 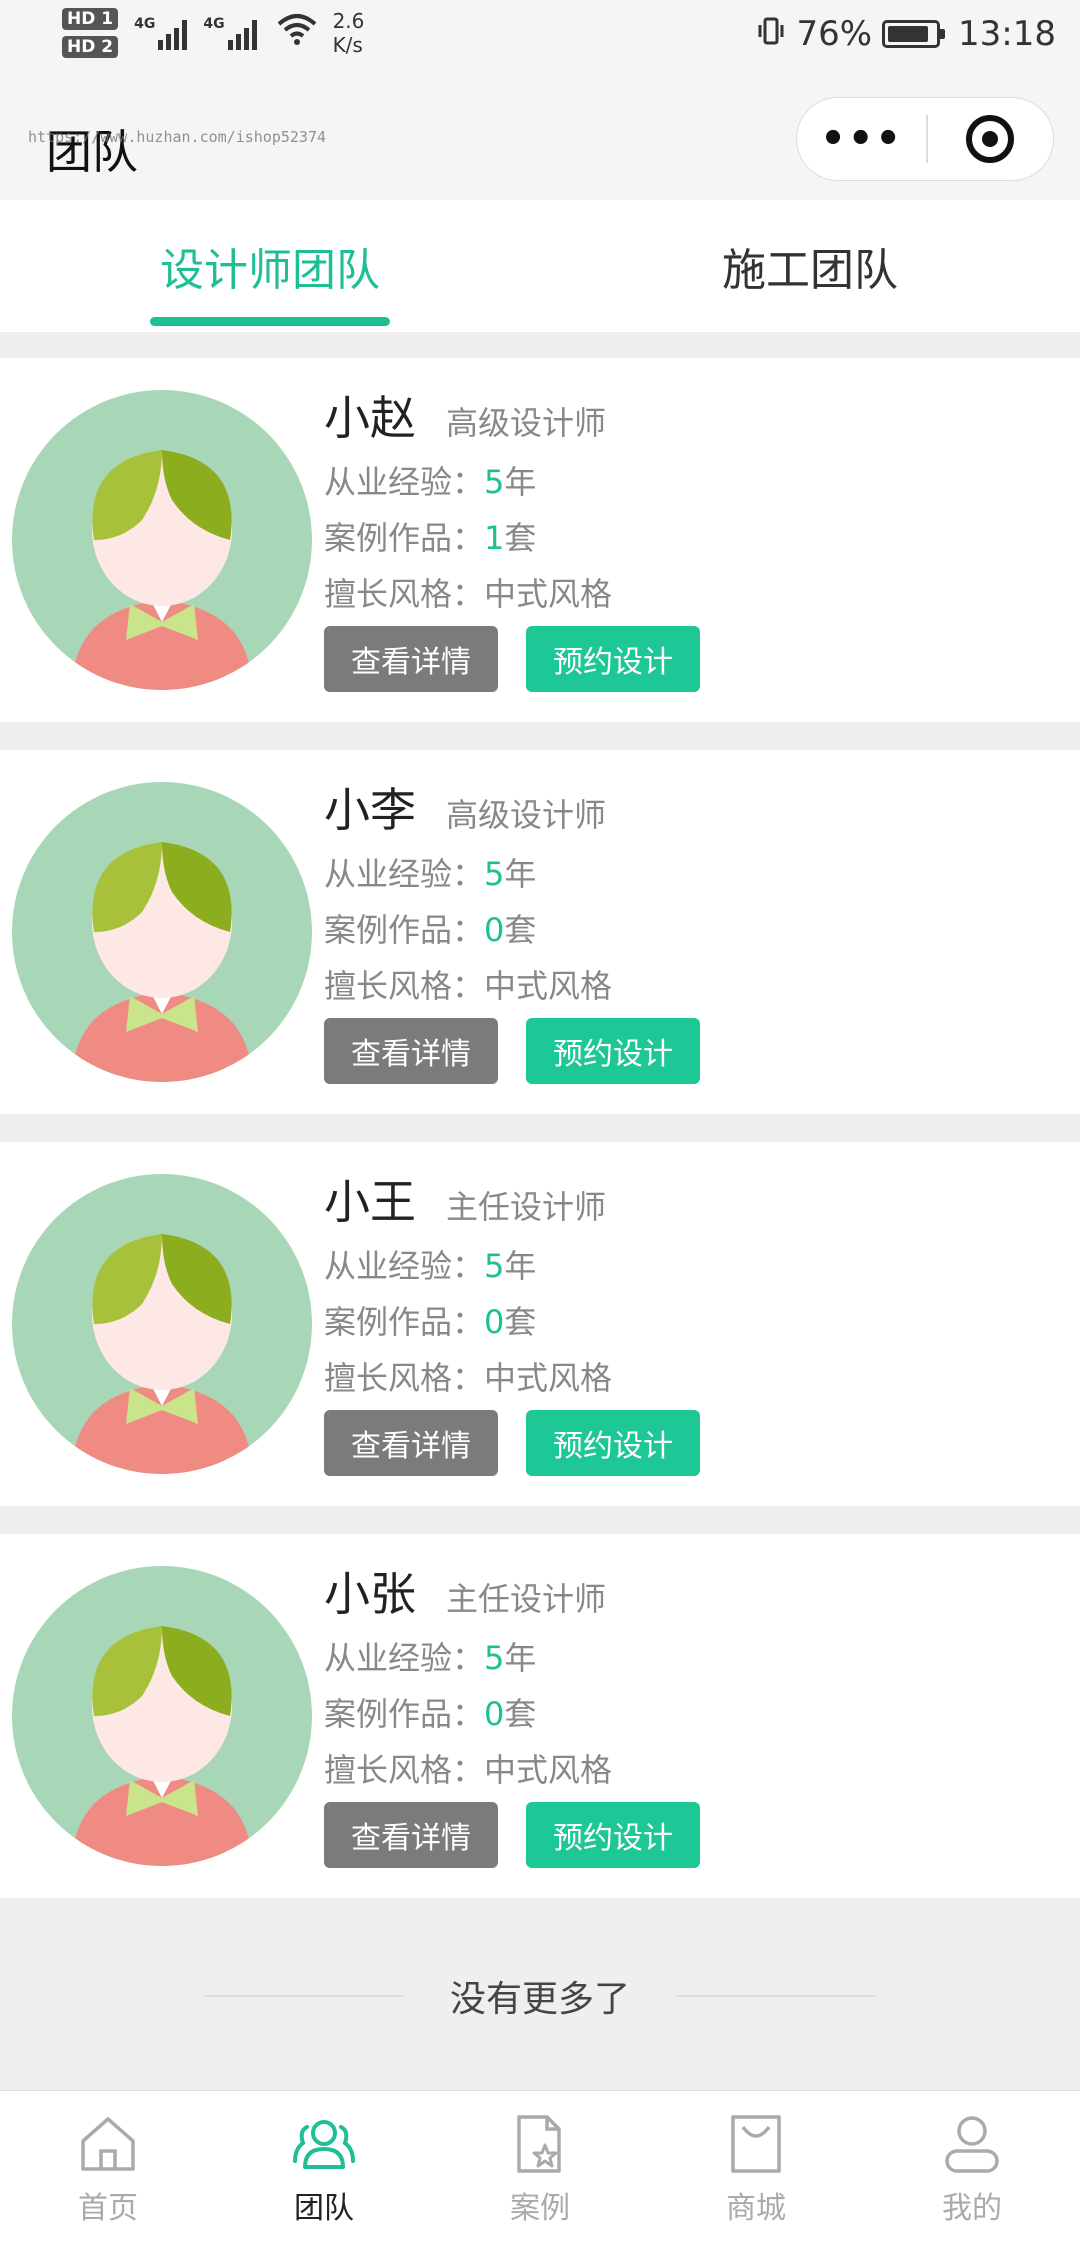 I want to click on tabbar-label: 首页, so click(x=108, y=2208).